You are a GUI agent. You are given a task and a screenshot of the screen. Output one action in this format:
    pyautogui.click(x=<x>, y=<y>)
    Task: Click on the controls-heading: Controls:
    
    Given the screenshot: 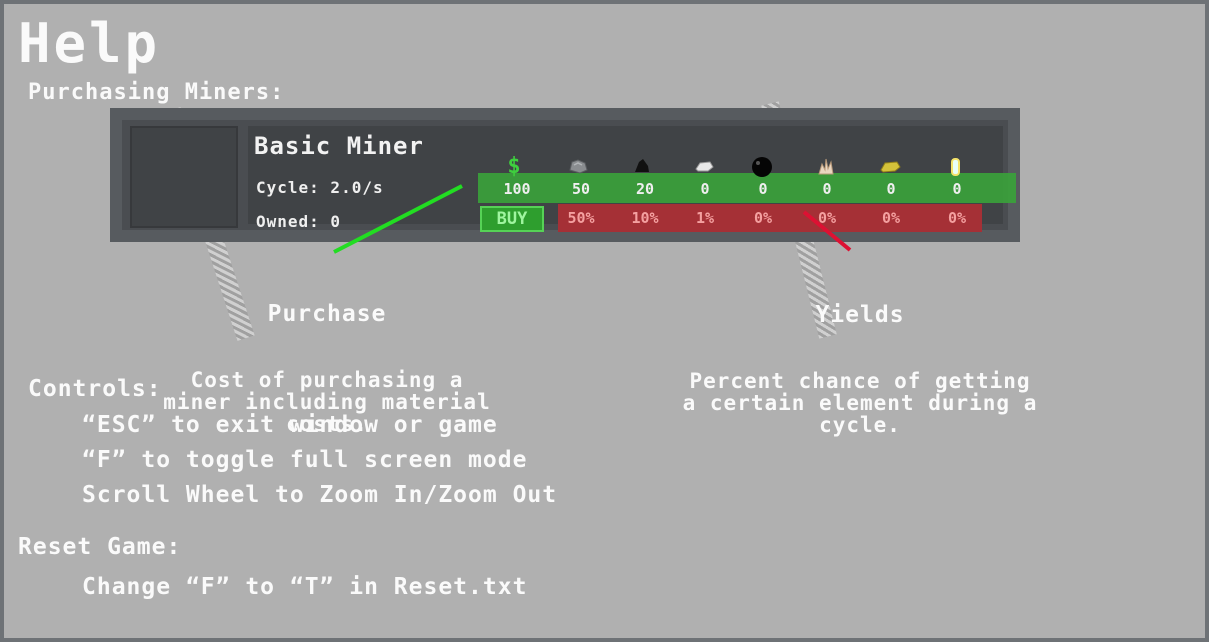 What is the action you would take?
    pyautogui.click(x=95, y=389)
    